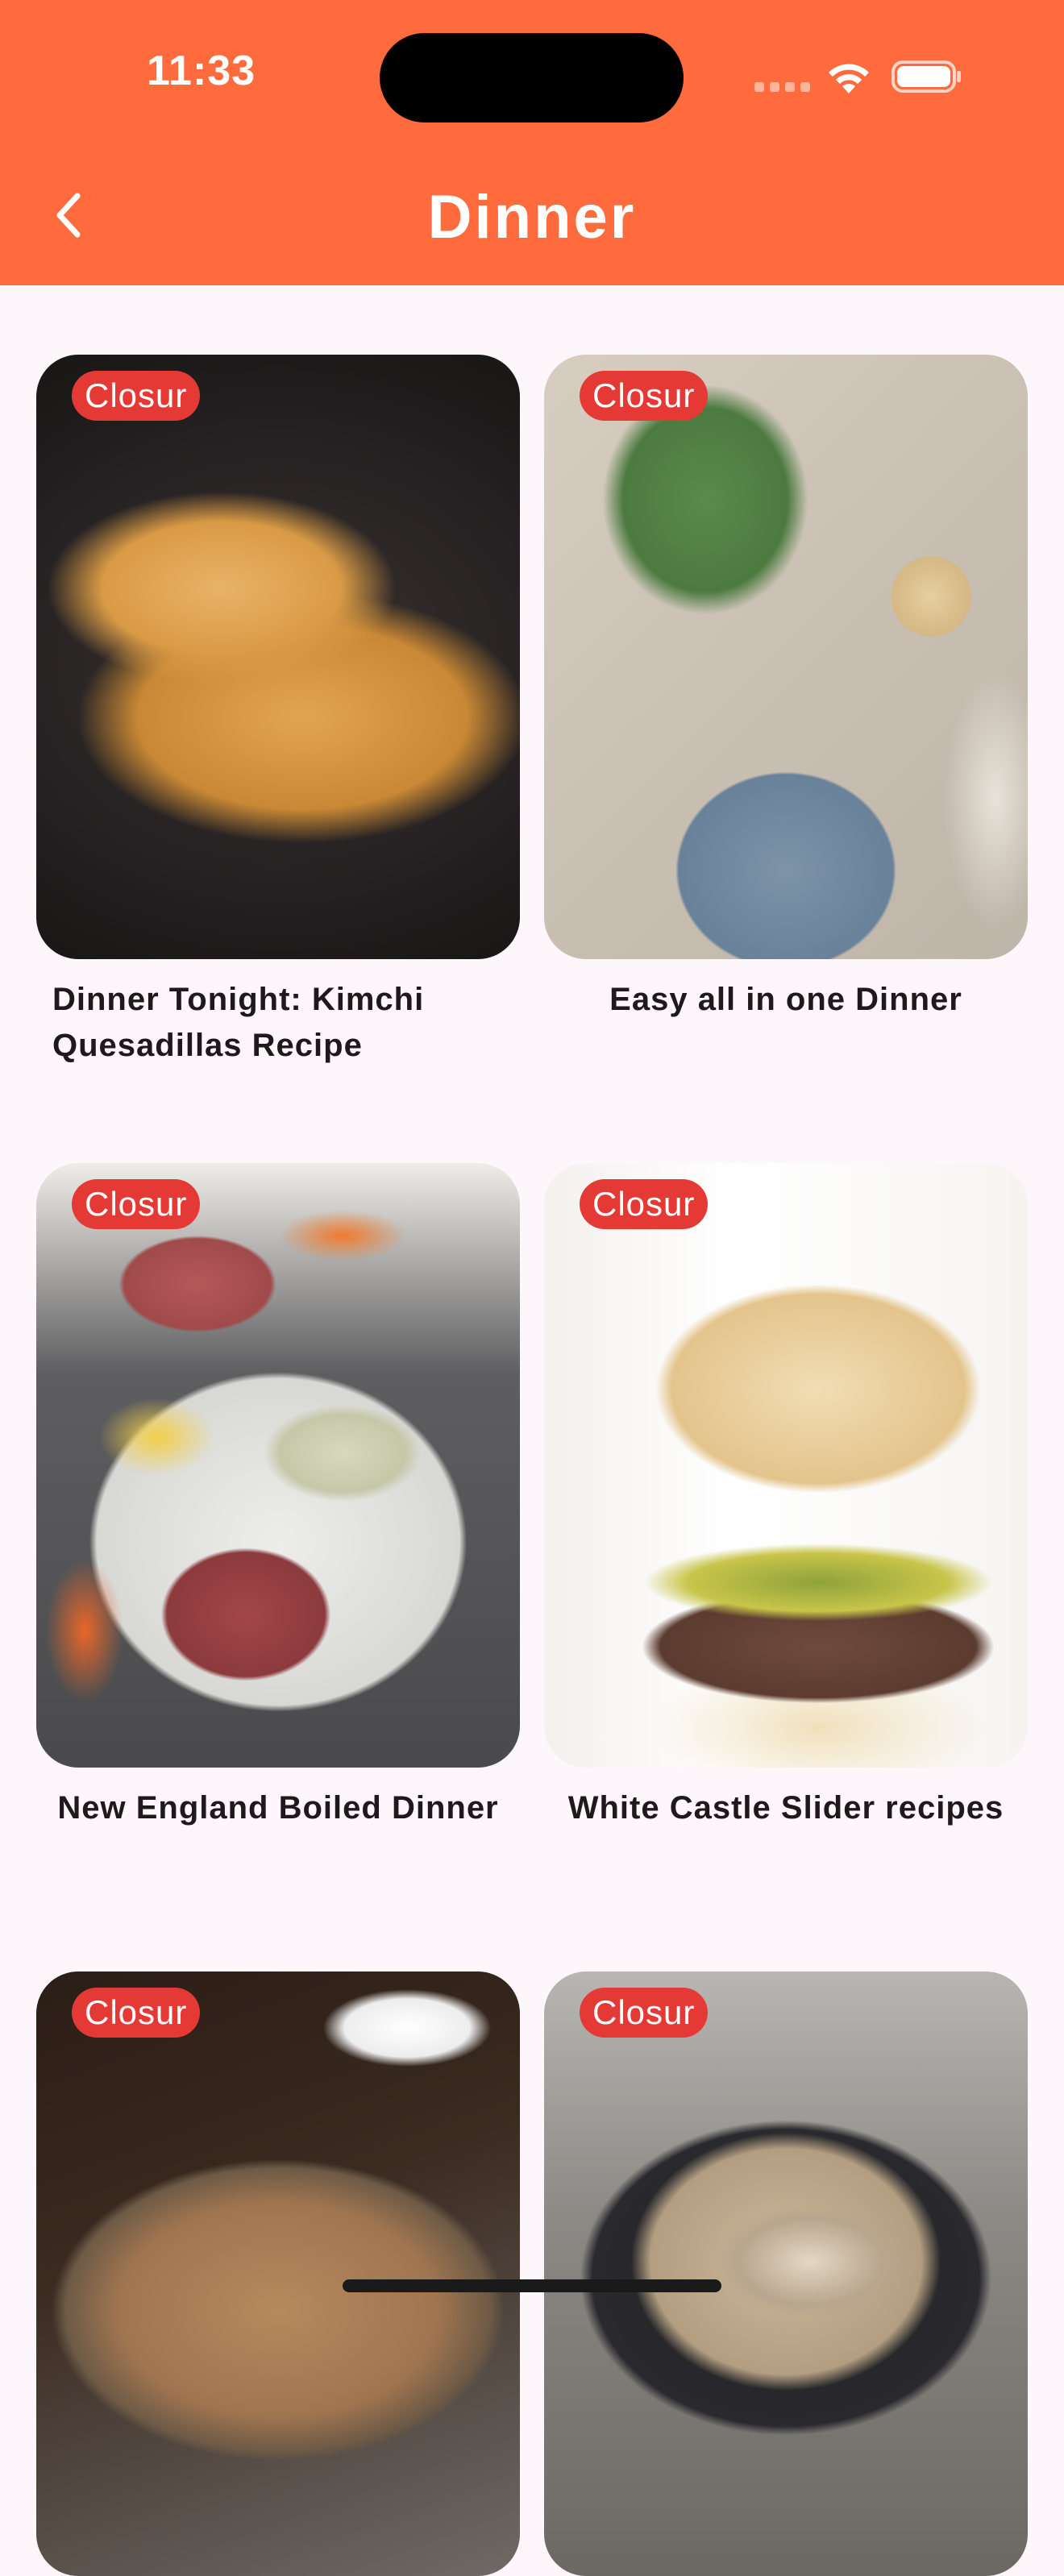  Describe the element at coordinates (278, 1808) in the screenshot. I see `recipe-title: New England Boiled Dinner` at that location.